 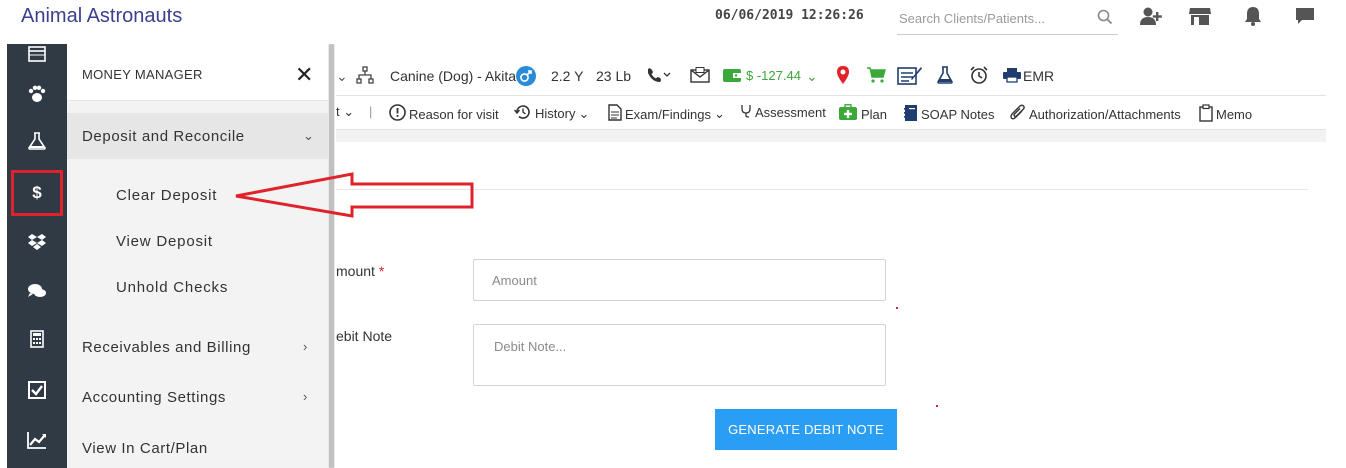 I want to click on calendar-icon, so click(x=37, y=54).